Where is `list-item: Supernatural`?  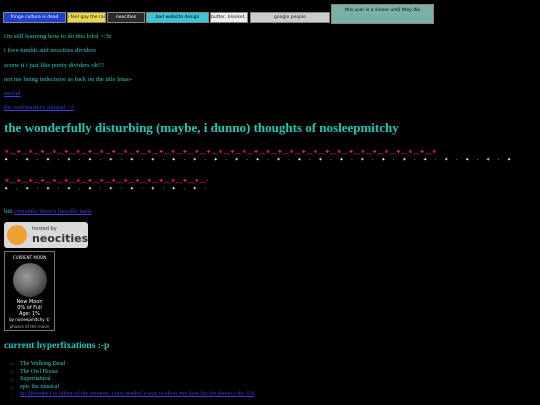 list-item: Supernatural is located at coordinates (137, 380).